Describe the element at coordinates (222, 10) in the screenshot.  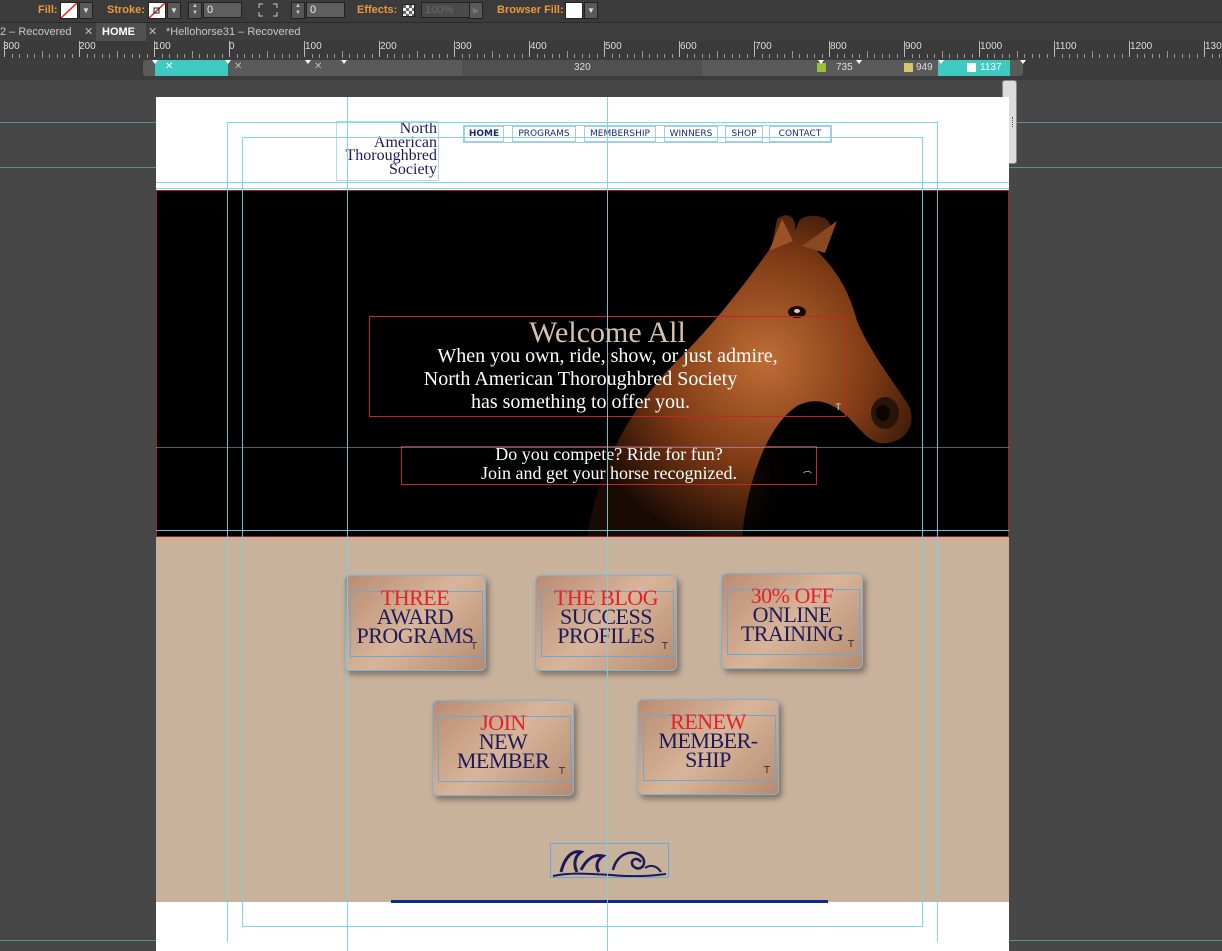
I see `stroke-width-input: 0` at that location.